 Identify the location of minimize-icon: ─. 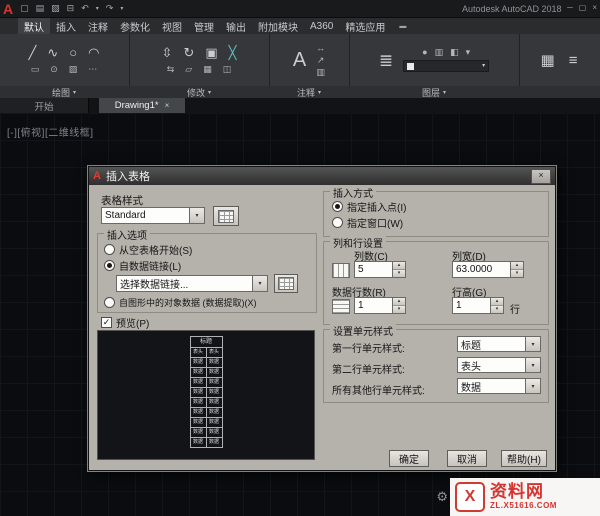
(570, 7).